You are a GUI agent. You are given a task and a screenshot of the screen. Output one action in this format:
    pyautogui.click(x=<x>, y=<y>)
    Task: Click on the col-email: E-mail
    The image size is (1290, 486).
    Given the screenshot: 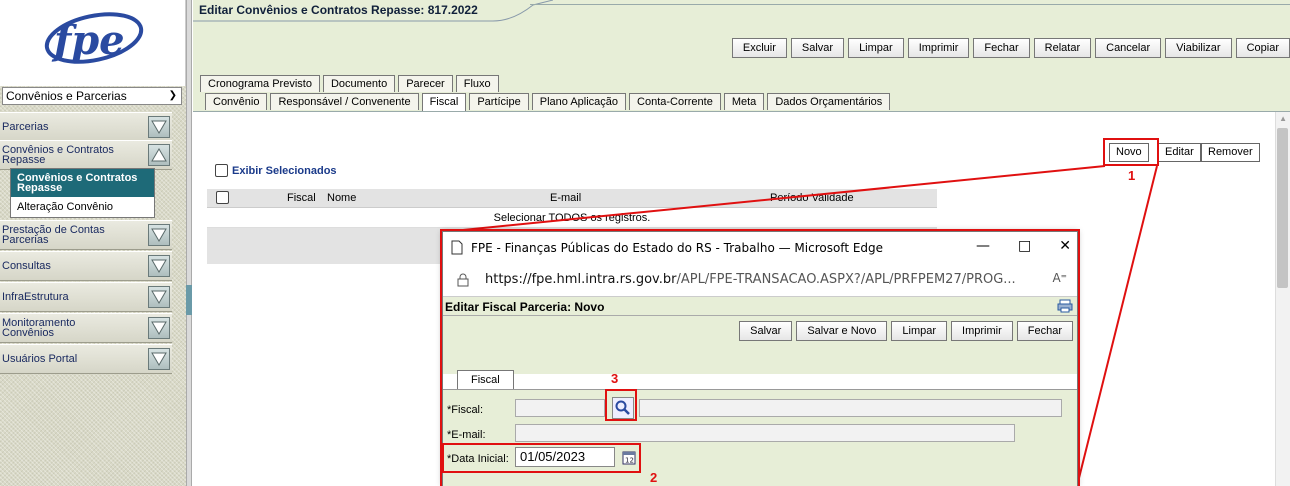 What is the action you would take?
    pyautogui.click(x=565, y=198)
    